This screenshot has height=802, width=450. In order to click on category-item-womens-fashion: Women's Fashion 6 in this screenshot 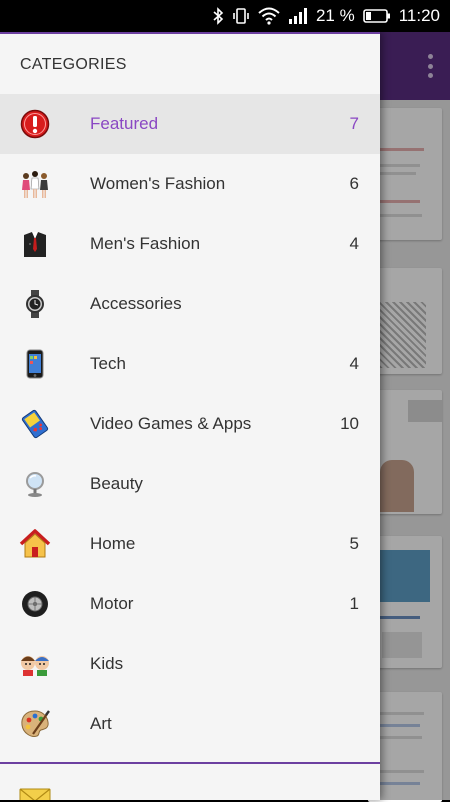, I will do `click(190, 184)`.